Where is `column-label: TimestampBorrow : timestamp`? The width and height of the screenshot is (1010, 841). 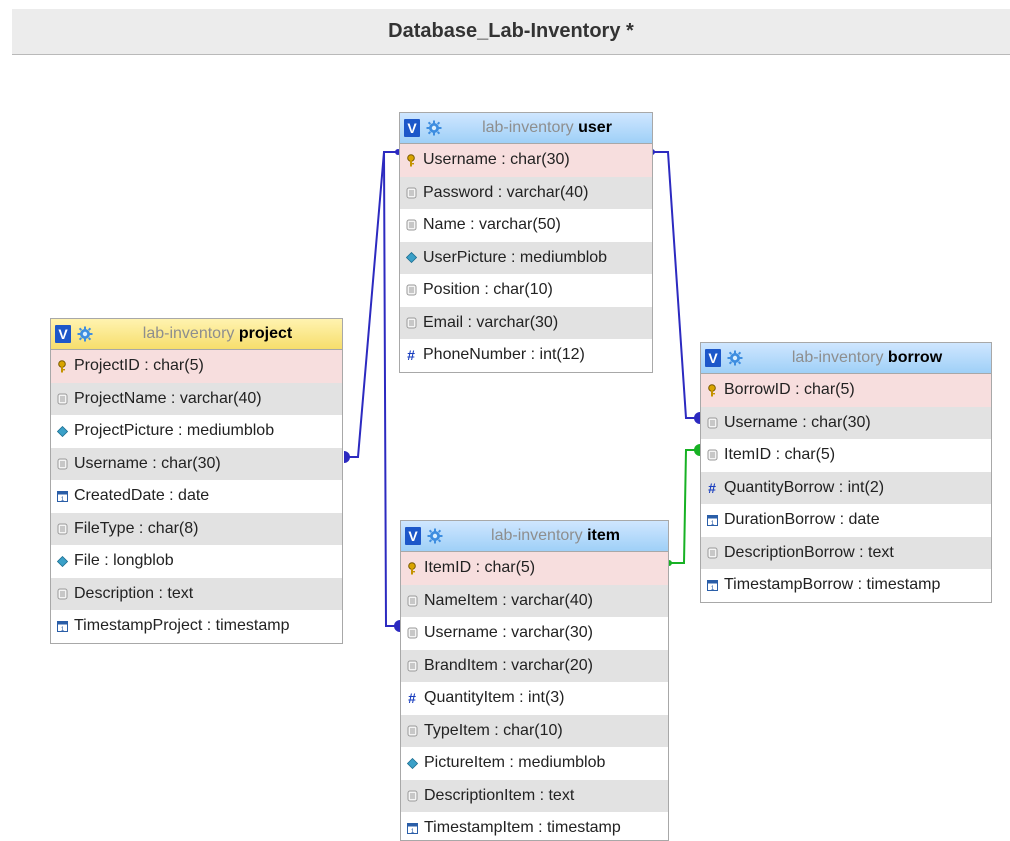
column-label: TimestampBorrow : timestamp is located at coordinates (832, 585).